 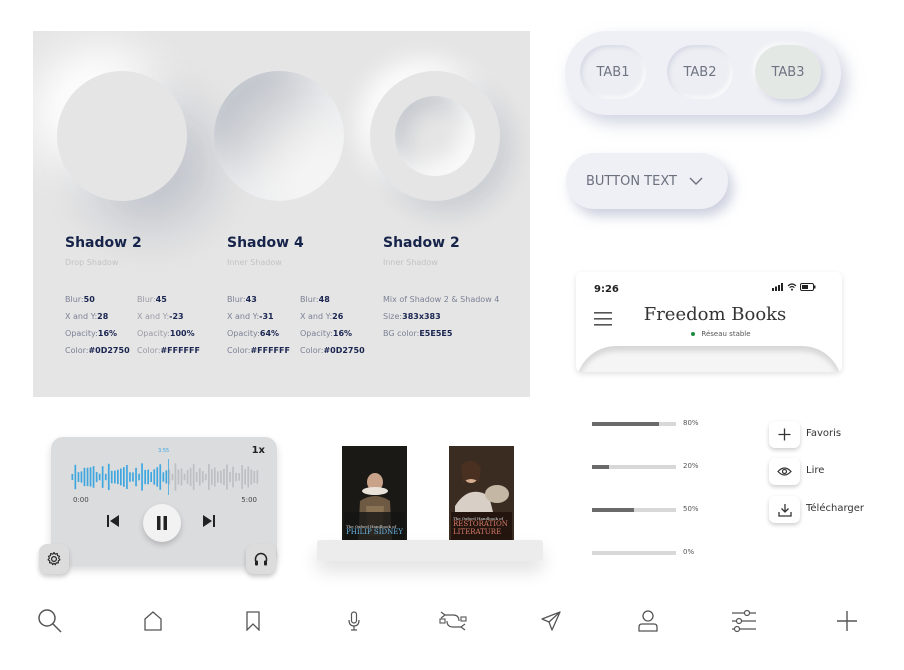 I want to click on book-cover: The Oxford Handbook of PHILIP SIDNEY, so click(x=374, y=493).